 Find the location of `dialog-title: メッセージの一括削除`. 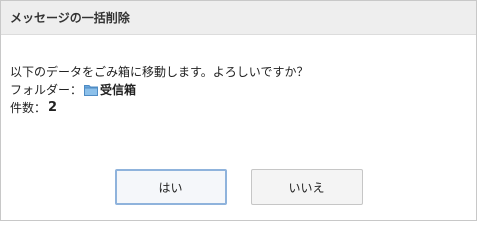

dialog-title: メッセージの一括削除 is located at coordinates (238, 18).